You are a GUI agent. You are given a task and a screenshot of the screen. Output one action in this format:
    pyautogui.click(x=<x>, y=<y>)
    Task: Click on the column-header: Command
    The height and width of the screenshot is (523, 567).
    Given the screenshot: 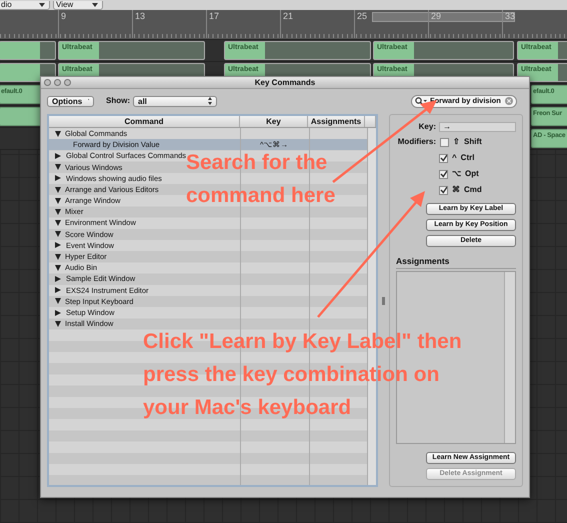 What is the action you would take?
    pyautogui.click(x=144, y=121)
    